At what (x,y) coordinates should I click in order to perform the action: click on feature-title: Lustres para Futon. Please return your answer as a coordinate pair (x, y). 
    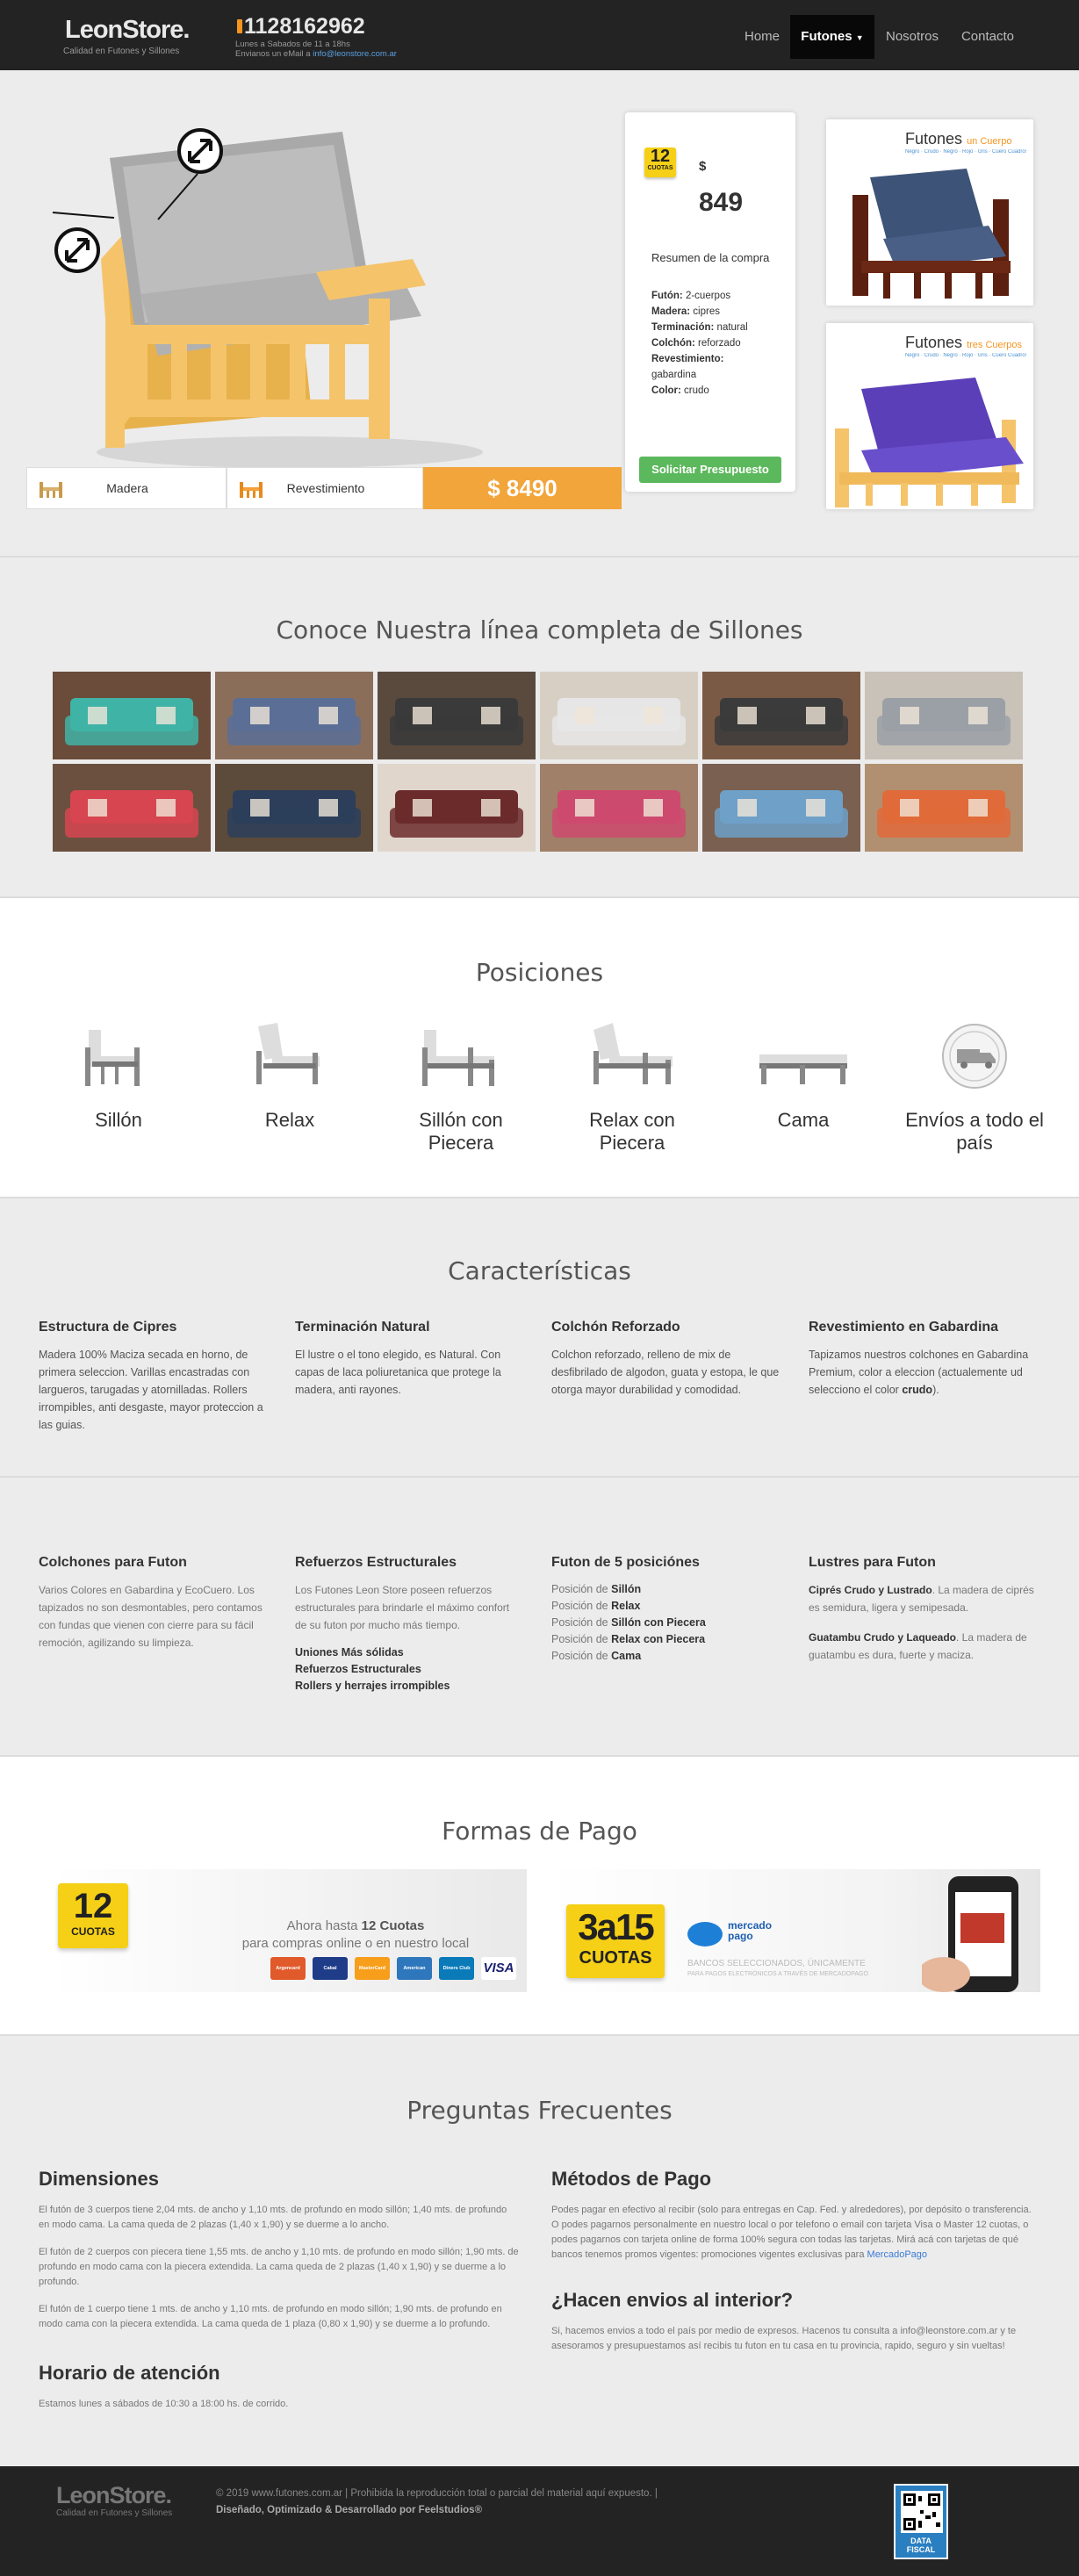
    Looking at the image, I should click on (872, 1562).